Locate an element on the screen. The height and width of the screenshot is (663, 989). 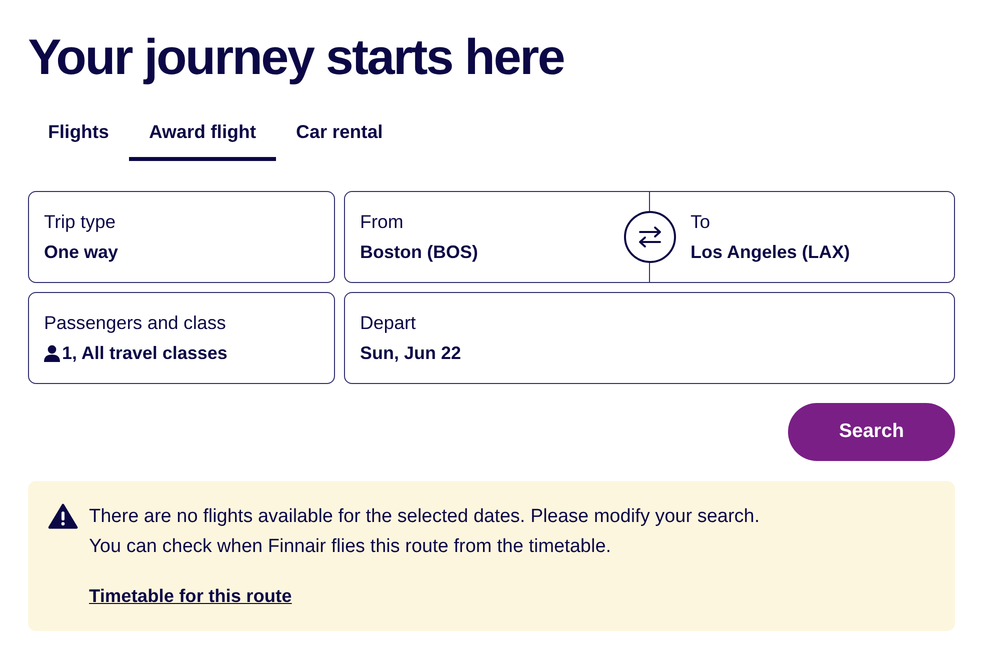
field-value: Los Angeles (LAX) is located at coordinates (770, 252).